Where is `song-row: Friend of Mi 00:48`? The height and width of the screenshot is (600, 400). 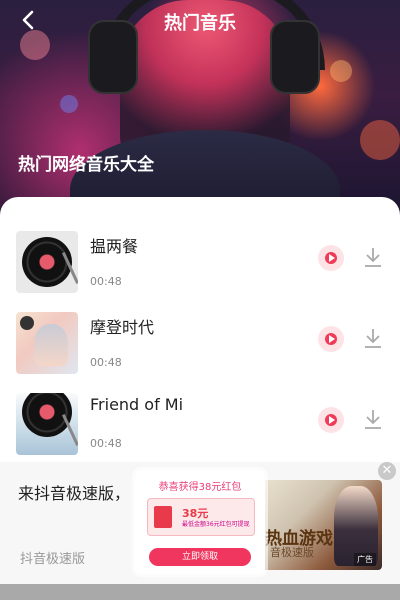 song-row: Friend of Mi 00:48 is located at coordinates (200, 428).